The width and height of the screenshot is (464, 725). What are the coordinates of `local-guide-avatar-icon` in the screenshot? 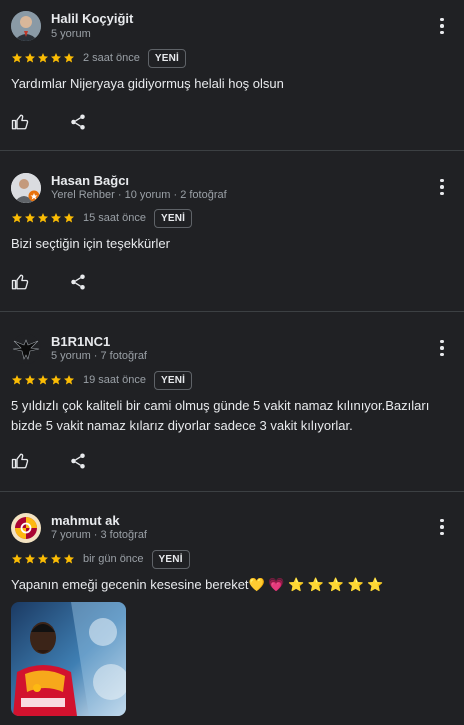 It's located at (26, 188).